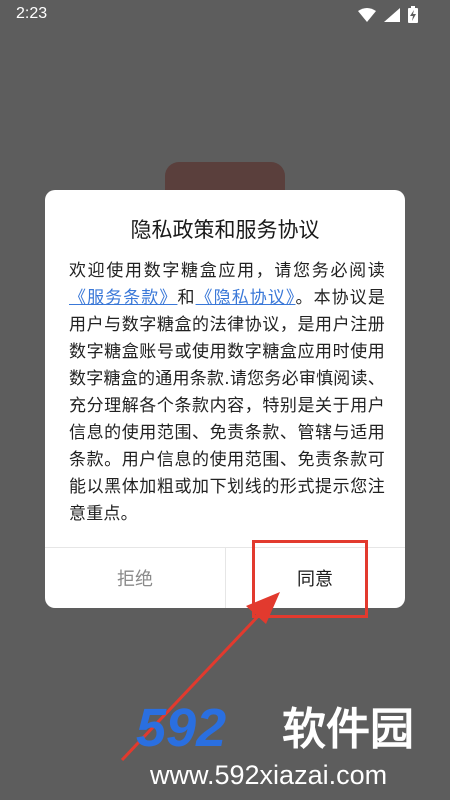 The height and width of the screenshot is (800, 450). What do you see at coordinates (181, 728) in the screenshot?
I see `watermark-brand-number: 592` at bounding box center [181, 728].